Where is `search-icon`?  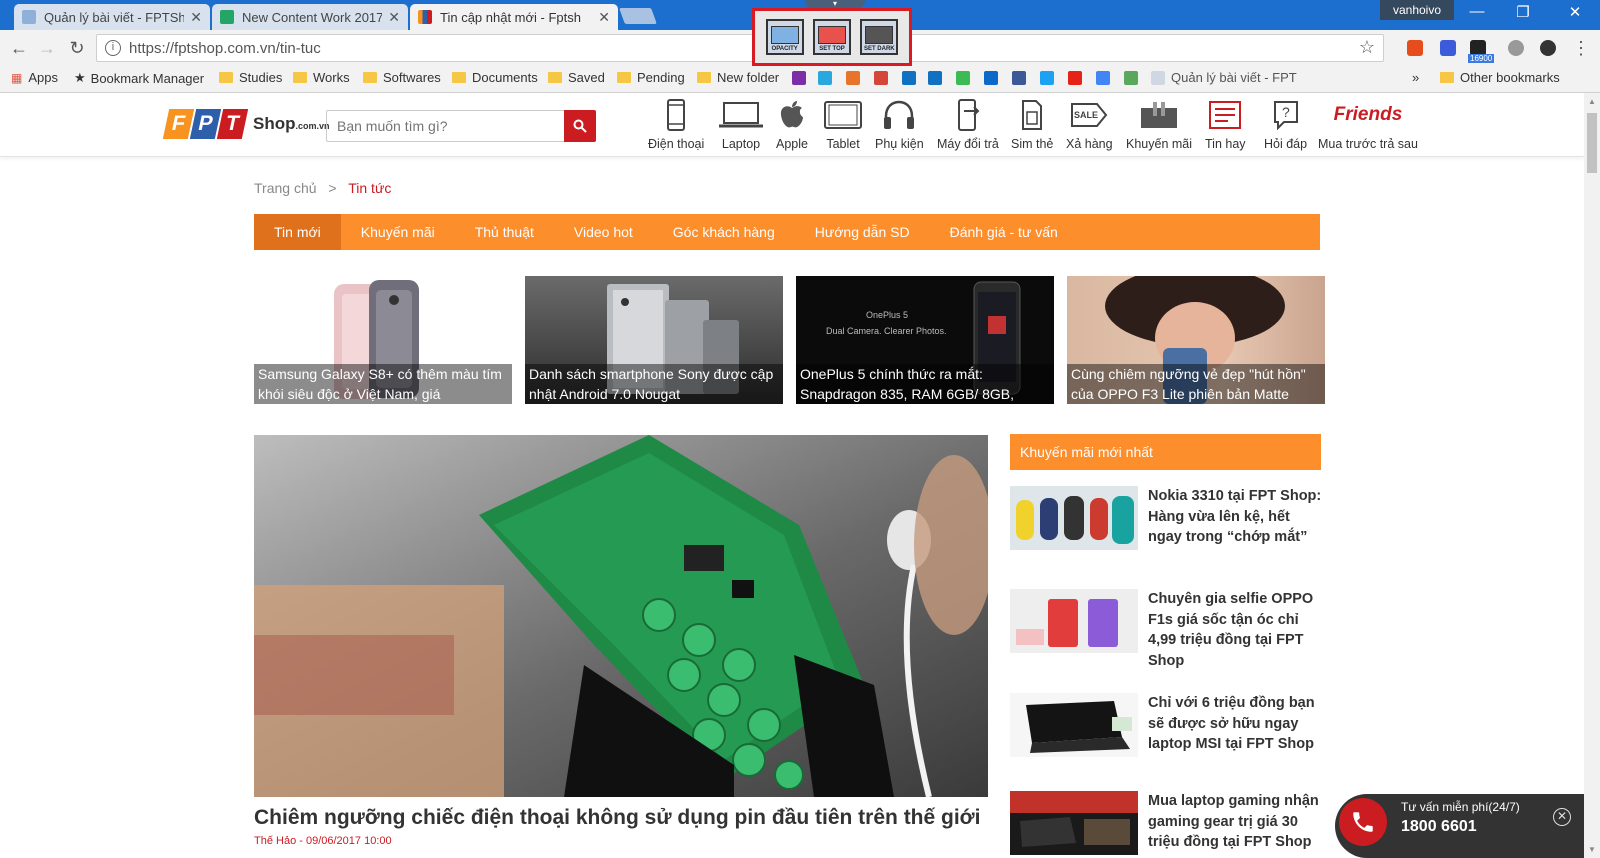
search-icon is located at coordinates (580, 126).